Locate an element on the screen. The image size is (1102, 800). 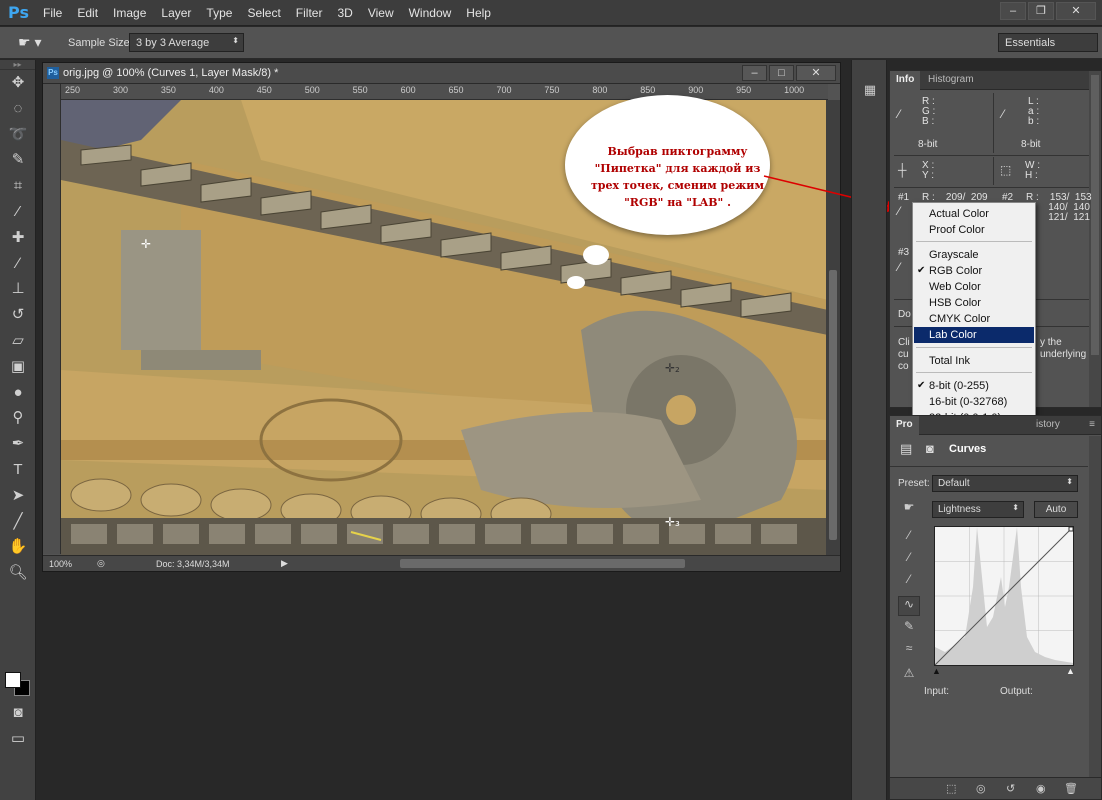
eyedropper-tool-icon: ⁄ is located at coordinates (18, 212).